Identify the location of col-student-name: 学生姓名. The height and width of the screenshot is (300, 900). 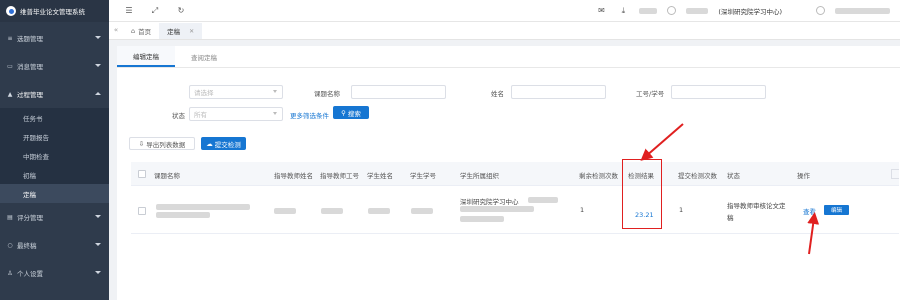
(380, 176).